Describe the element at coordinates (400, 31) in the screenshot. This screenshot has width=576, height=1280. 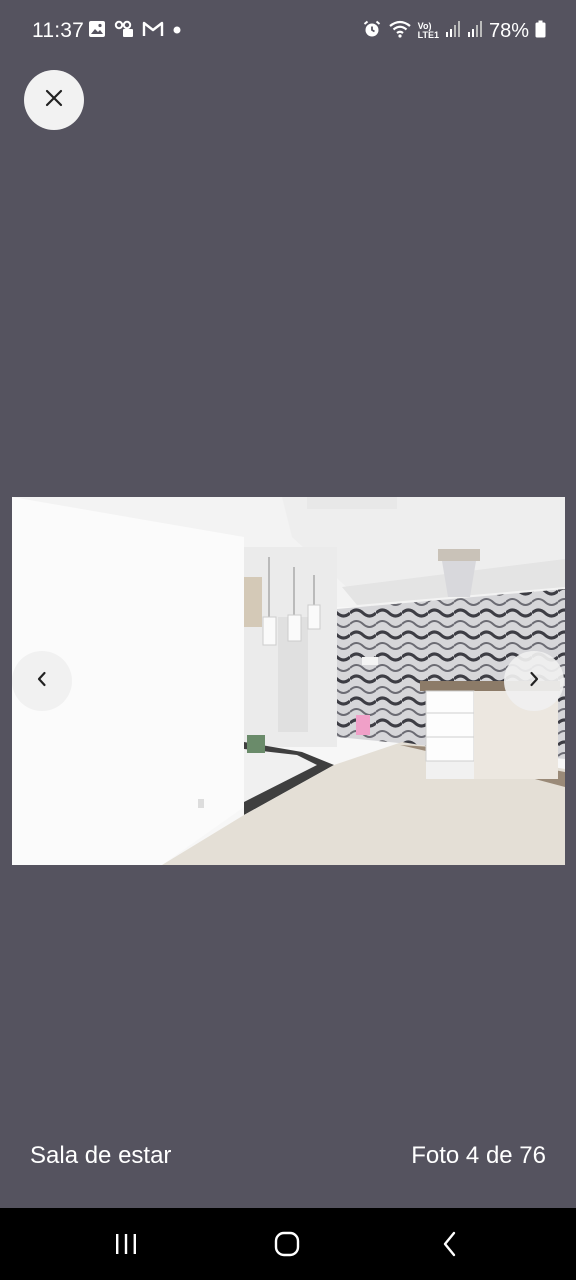
I see `wifi-icon` at that location.